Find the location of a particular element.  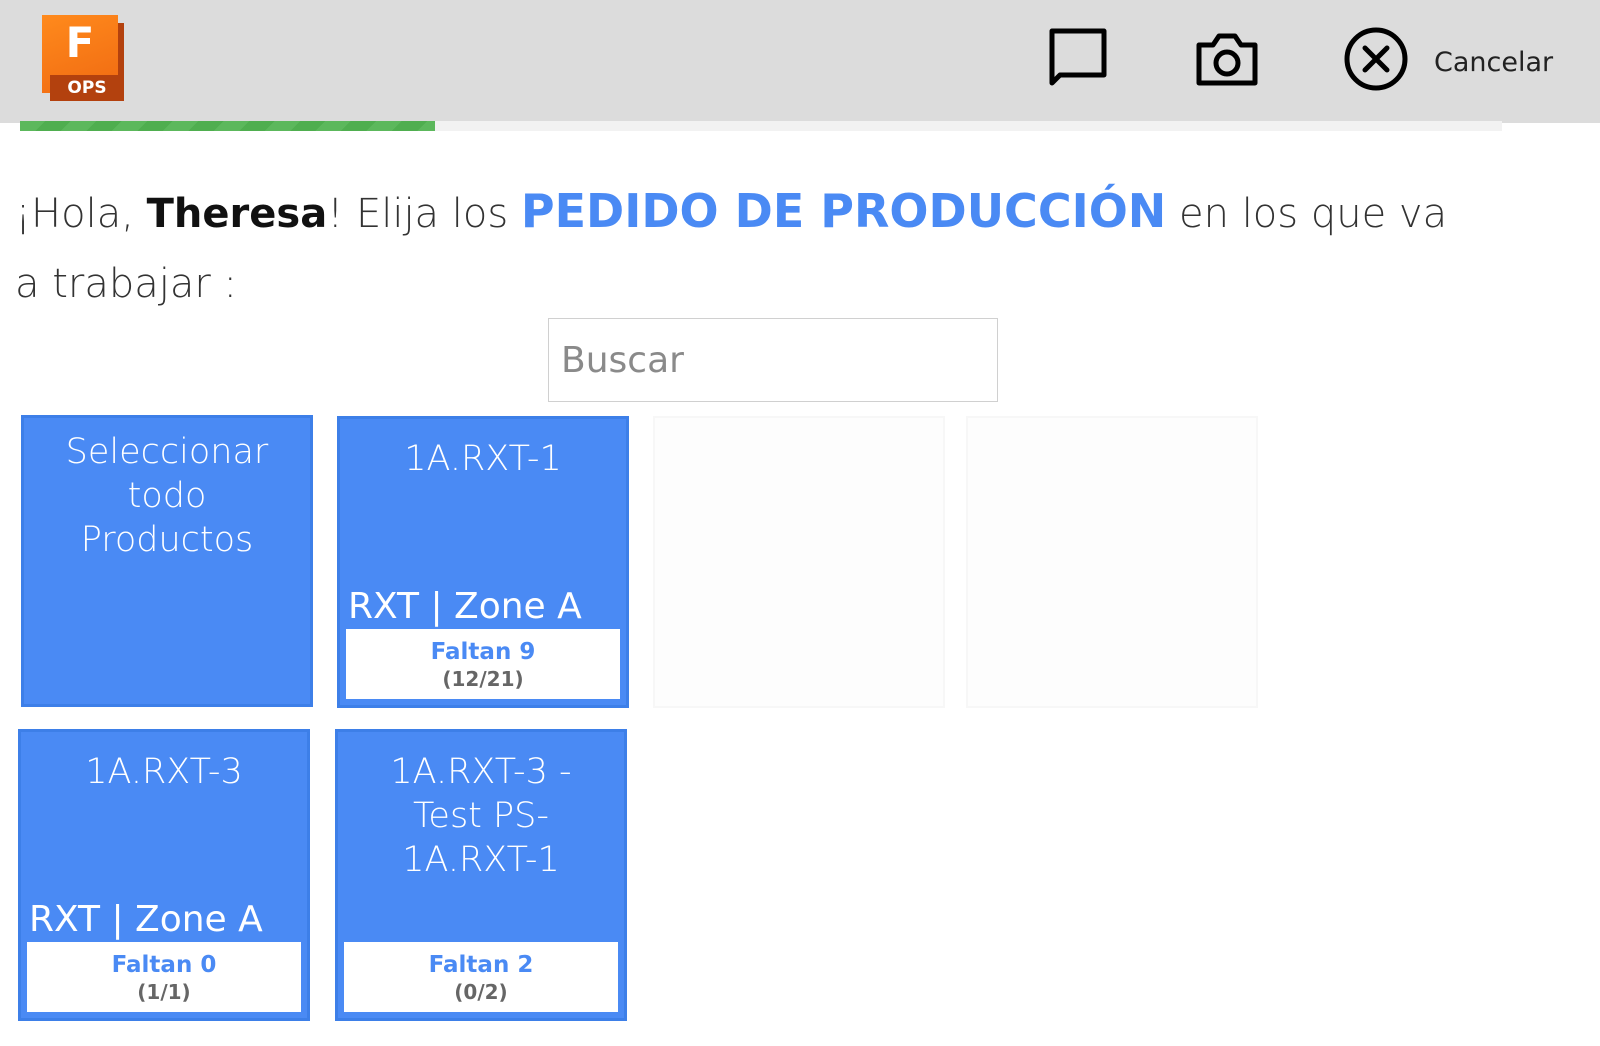

order-status: Faltan 0 (1/1) is located at coordinates (164, 977).